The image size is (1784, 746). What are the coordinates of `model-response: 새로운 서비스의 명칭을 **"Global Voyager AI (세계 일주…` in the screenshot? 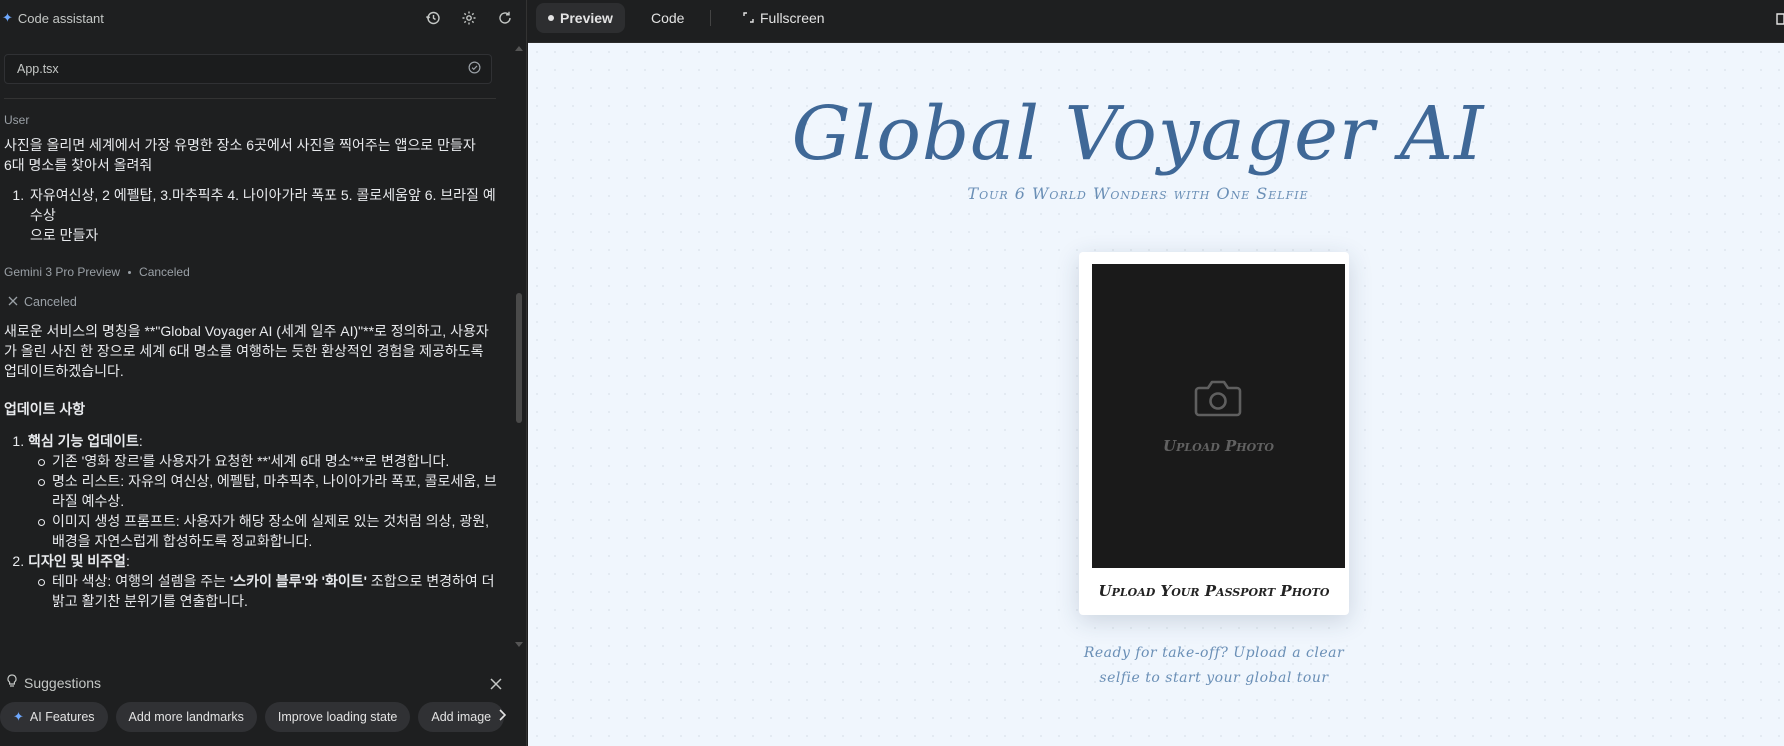 It's located at (251, 466).